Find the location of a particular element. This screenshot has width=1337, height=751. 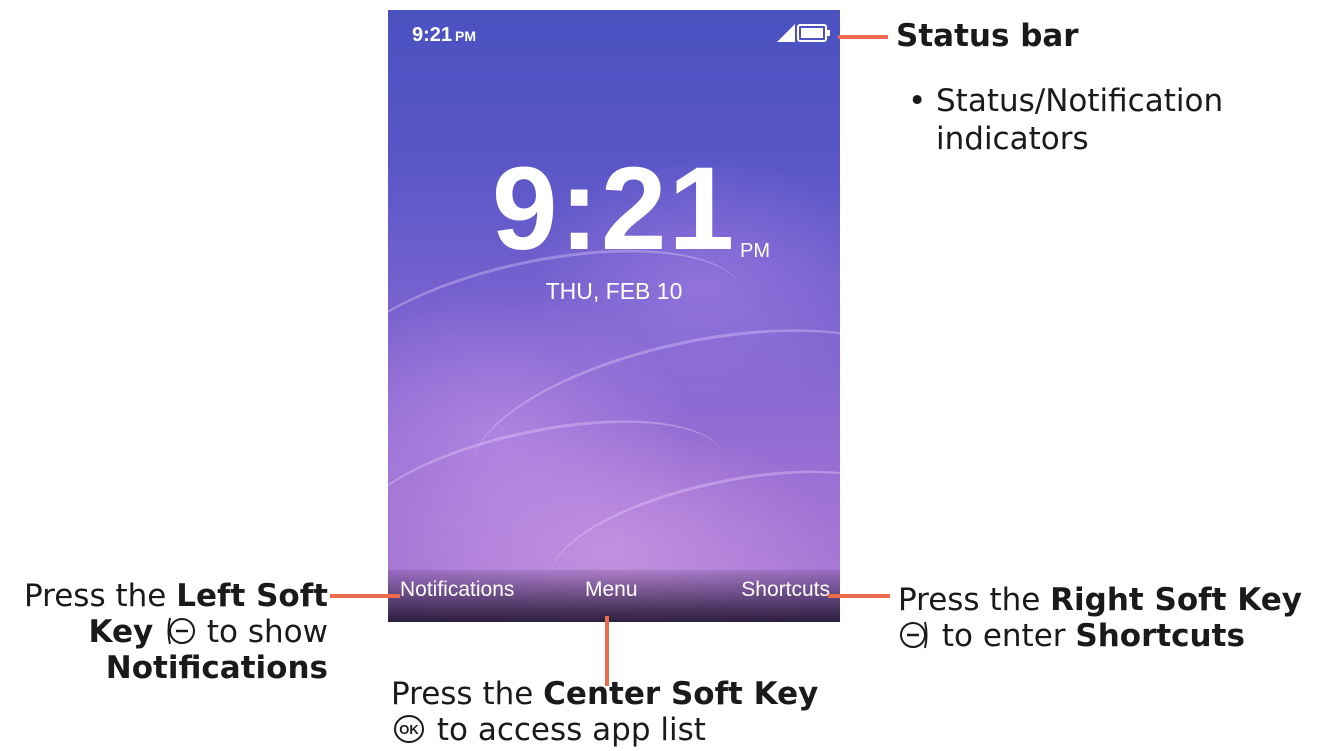

lock-clock: 9:21 PM is located at coordinates (614, 209).